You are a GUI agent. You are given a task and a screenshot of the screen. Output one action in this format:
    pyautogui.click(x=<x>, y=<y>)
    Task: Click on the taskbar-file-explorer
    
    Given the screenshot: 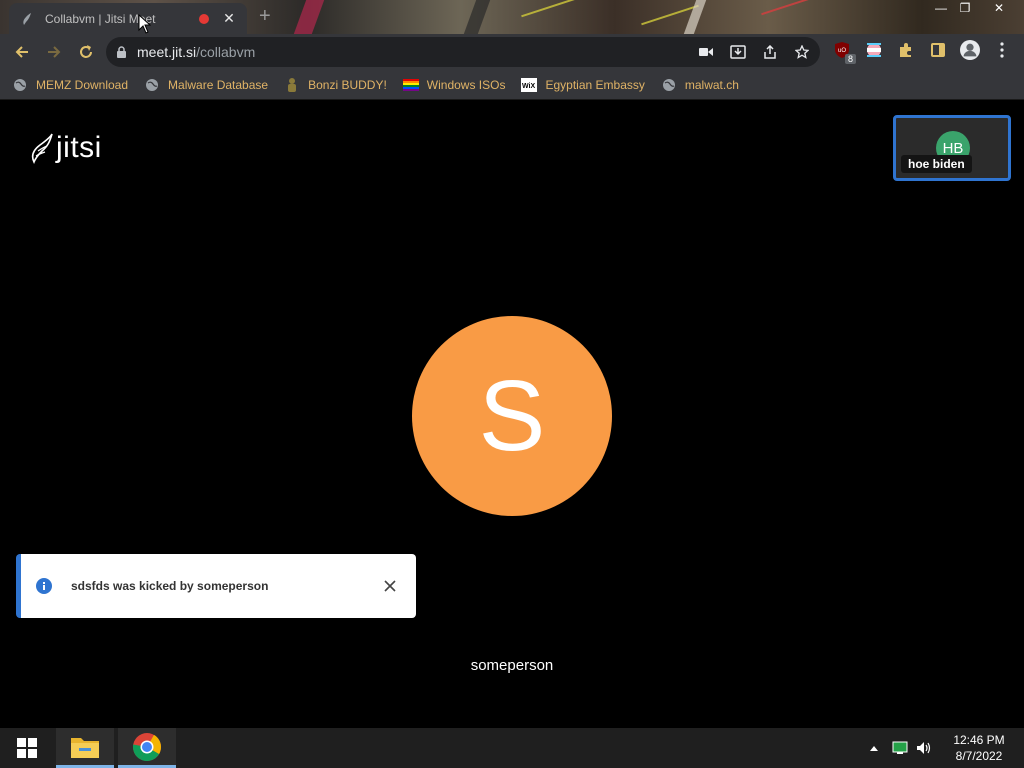 What is the action you would take?
    pyautogui.click(x=85, y=748)
    